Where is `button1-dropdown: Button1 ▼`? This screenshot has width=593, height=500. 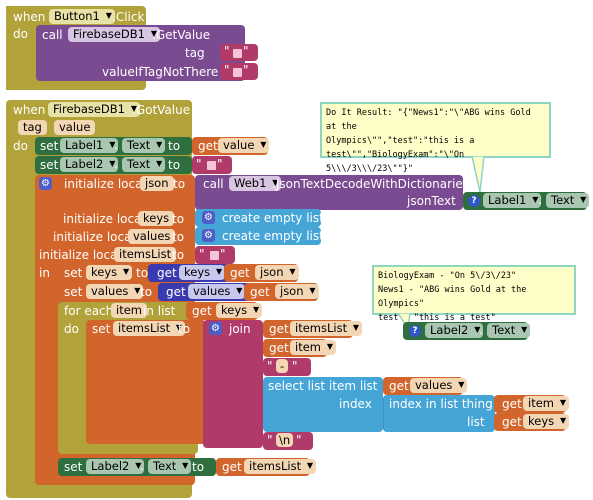
button1-dropdown: Button1 ▼ is located at coordinates (82, 16).